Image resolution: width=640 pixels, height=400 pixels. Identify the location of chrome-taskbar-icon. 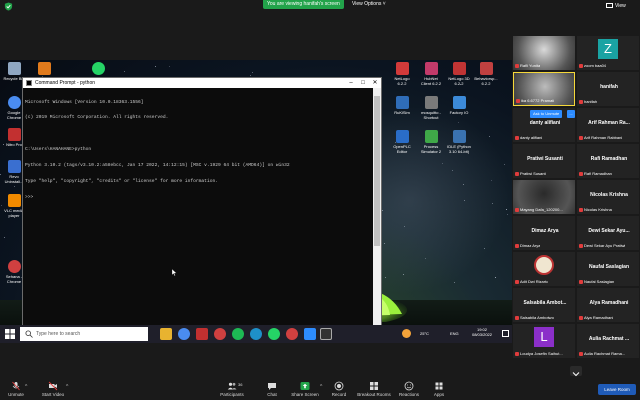
(184, 334).